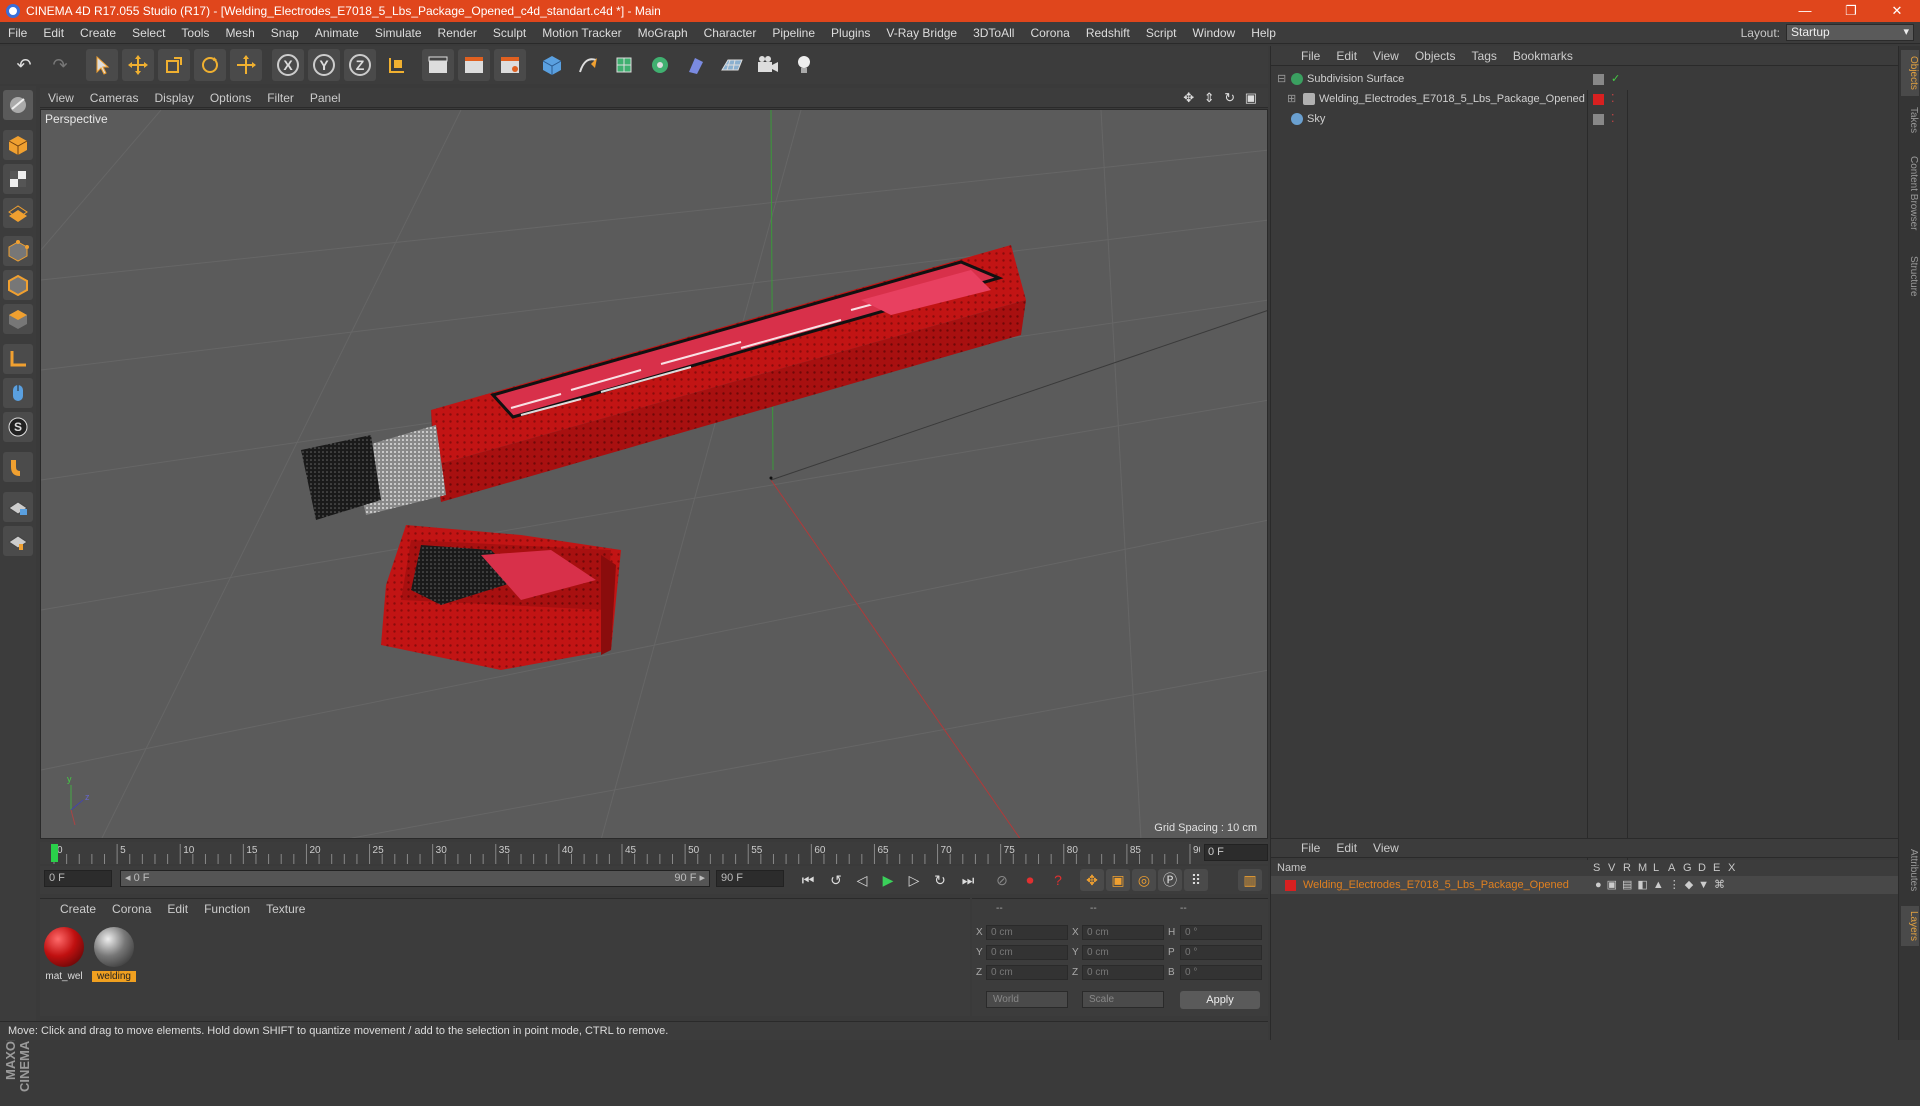  I want to click on live-selection-button, so click(102, 65).